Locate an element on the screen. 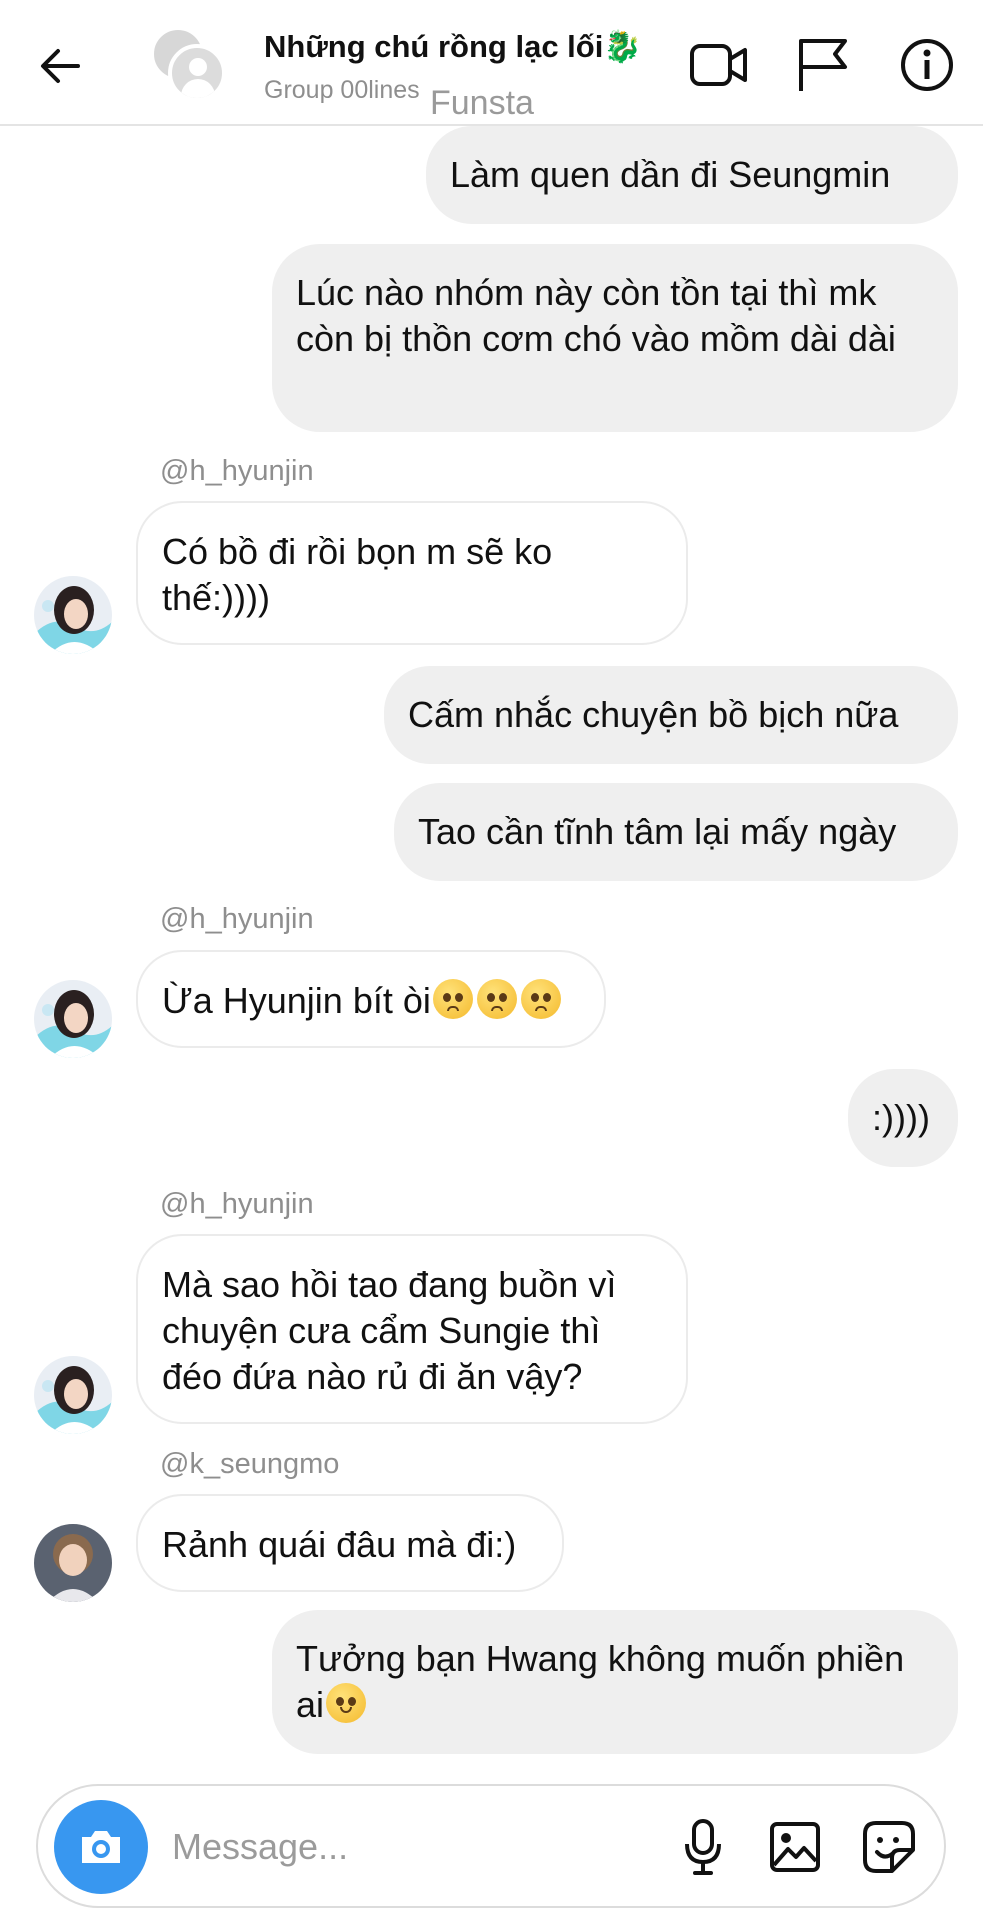 This screenshot has width=983, height=1920. report-button is located at coordinates (823, 65).